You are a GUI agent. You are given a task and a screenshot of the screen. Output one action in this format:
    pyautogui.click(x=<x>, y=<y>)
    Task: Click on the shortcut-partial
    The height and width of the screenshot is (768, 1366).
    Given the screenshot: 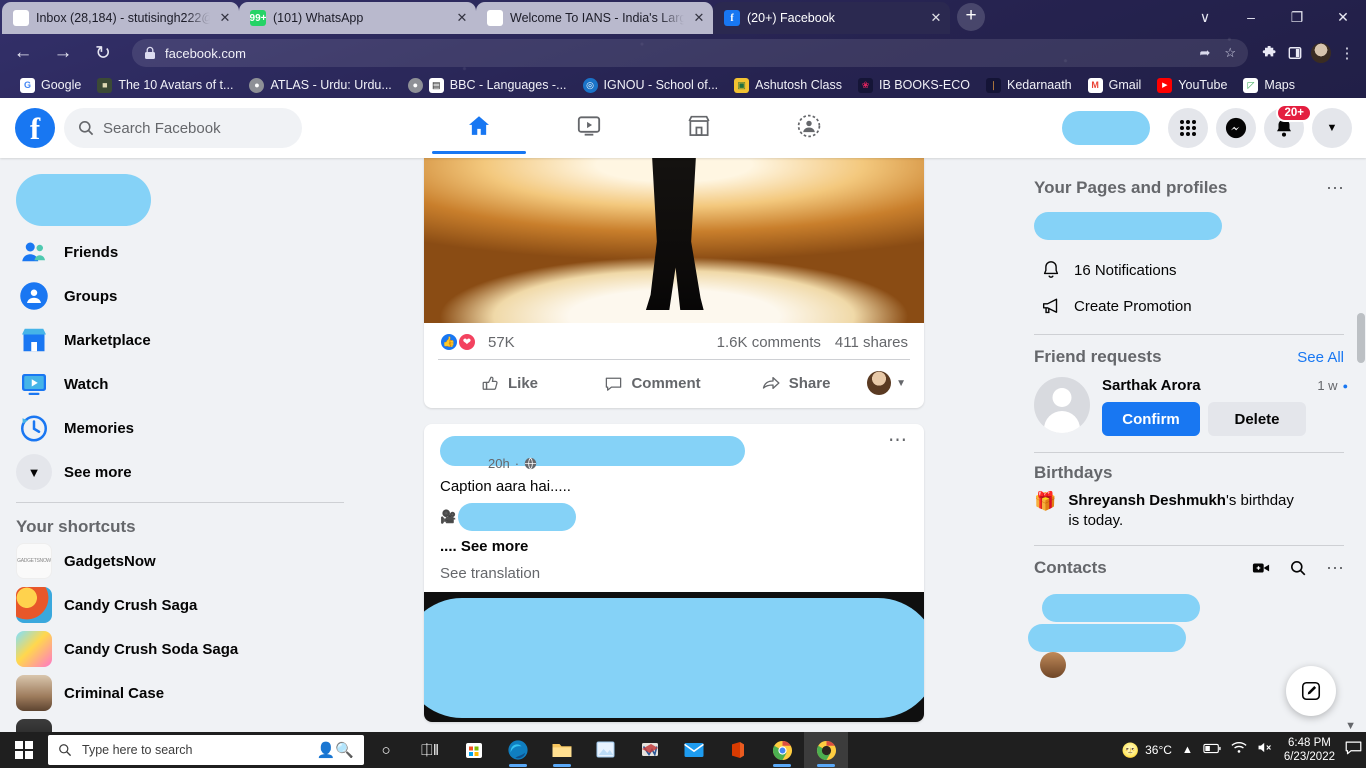 What is the action you would take?
    pyautogui.click(x=180, y=723)
    